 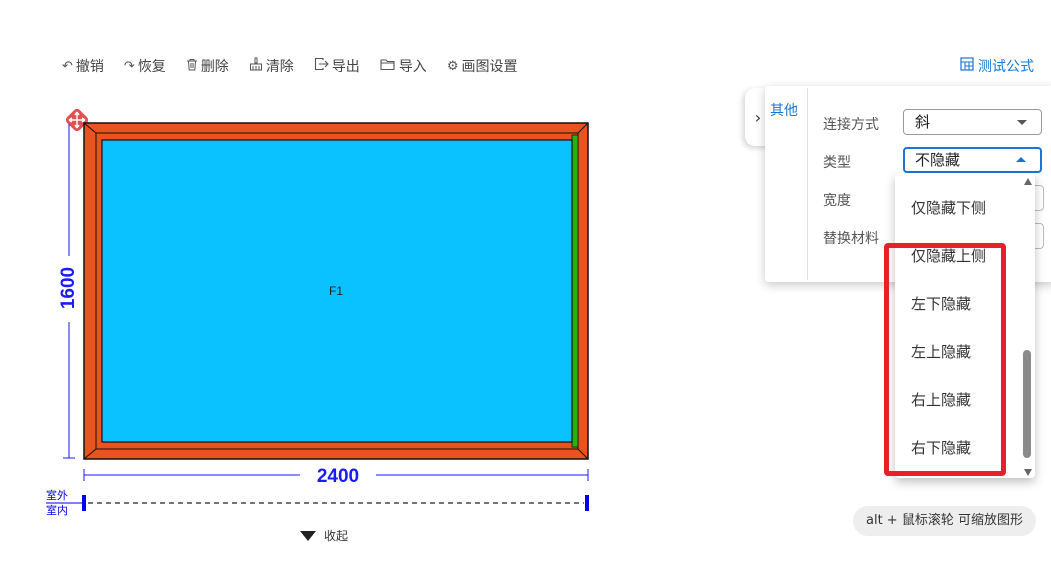 I want to click on type-value: 不隐藏, so click(x=938, y=160).